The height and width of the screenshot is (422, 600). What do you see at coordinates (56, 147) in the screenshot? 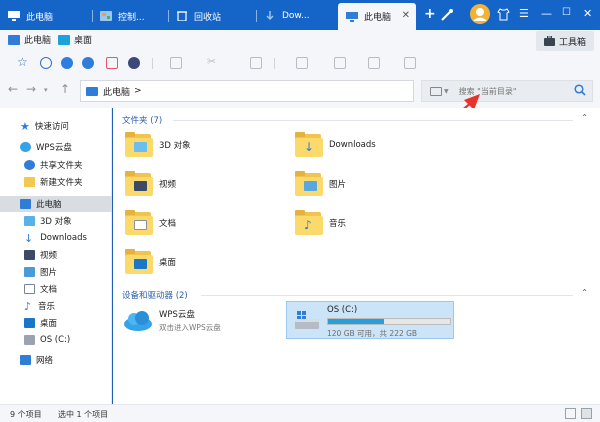
I see `sidebar-item-wps-cloud: WPS云盘` at bounding box center [56, 147].